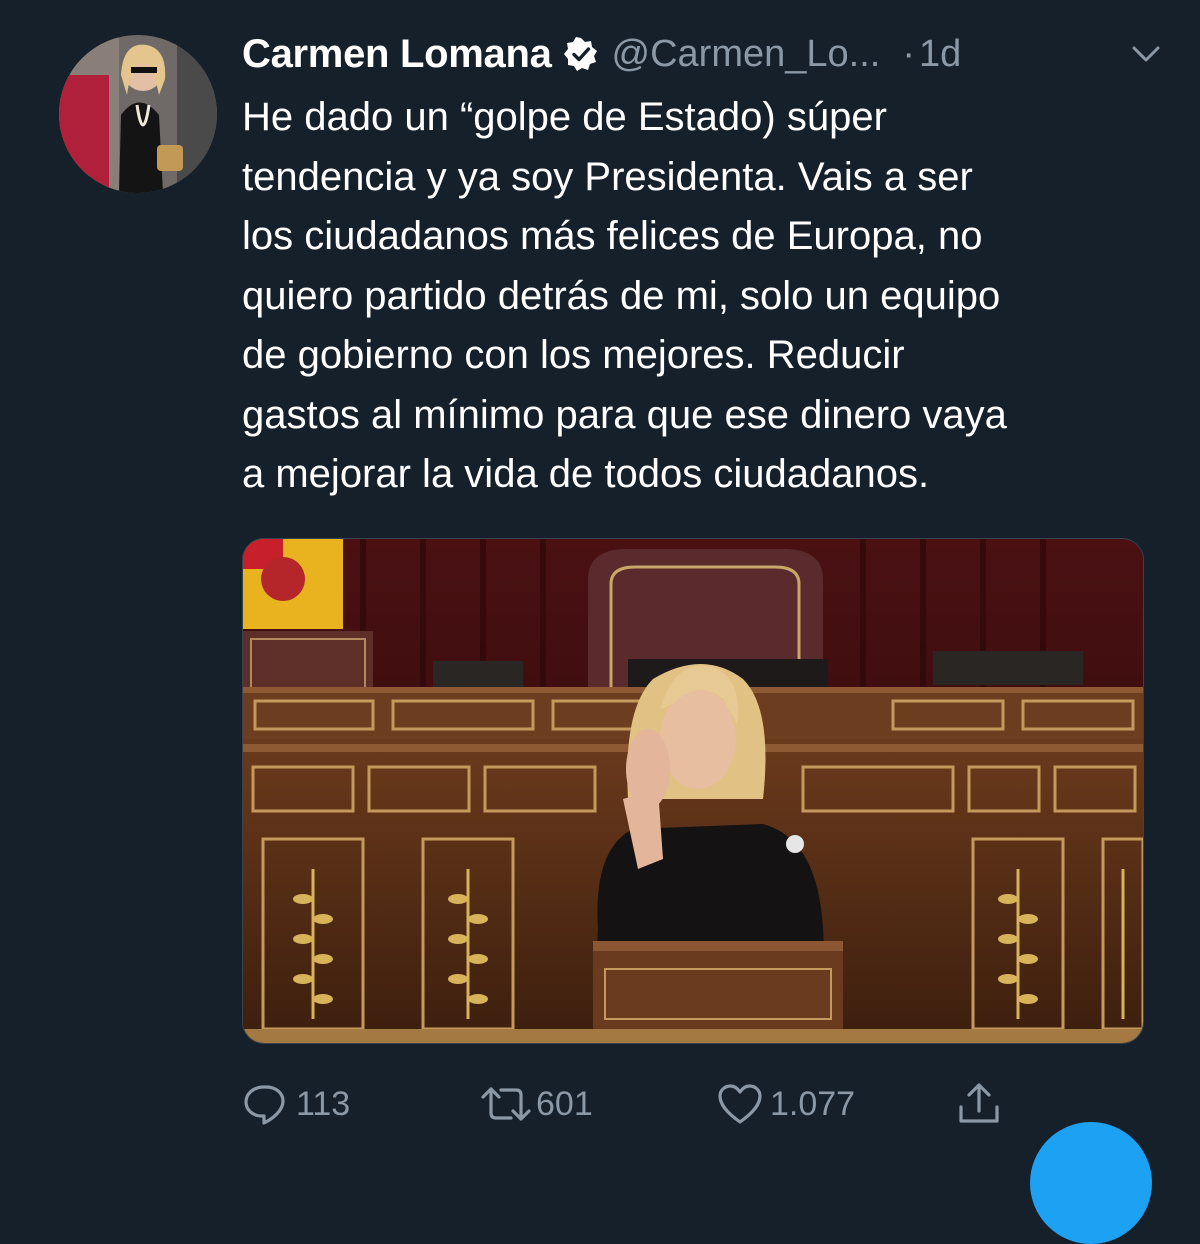  What do you see at coordinates (1091, 1183) in the screenshot?
I see `compose-tweet-button` at bounding box center [1091, 1183].